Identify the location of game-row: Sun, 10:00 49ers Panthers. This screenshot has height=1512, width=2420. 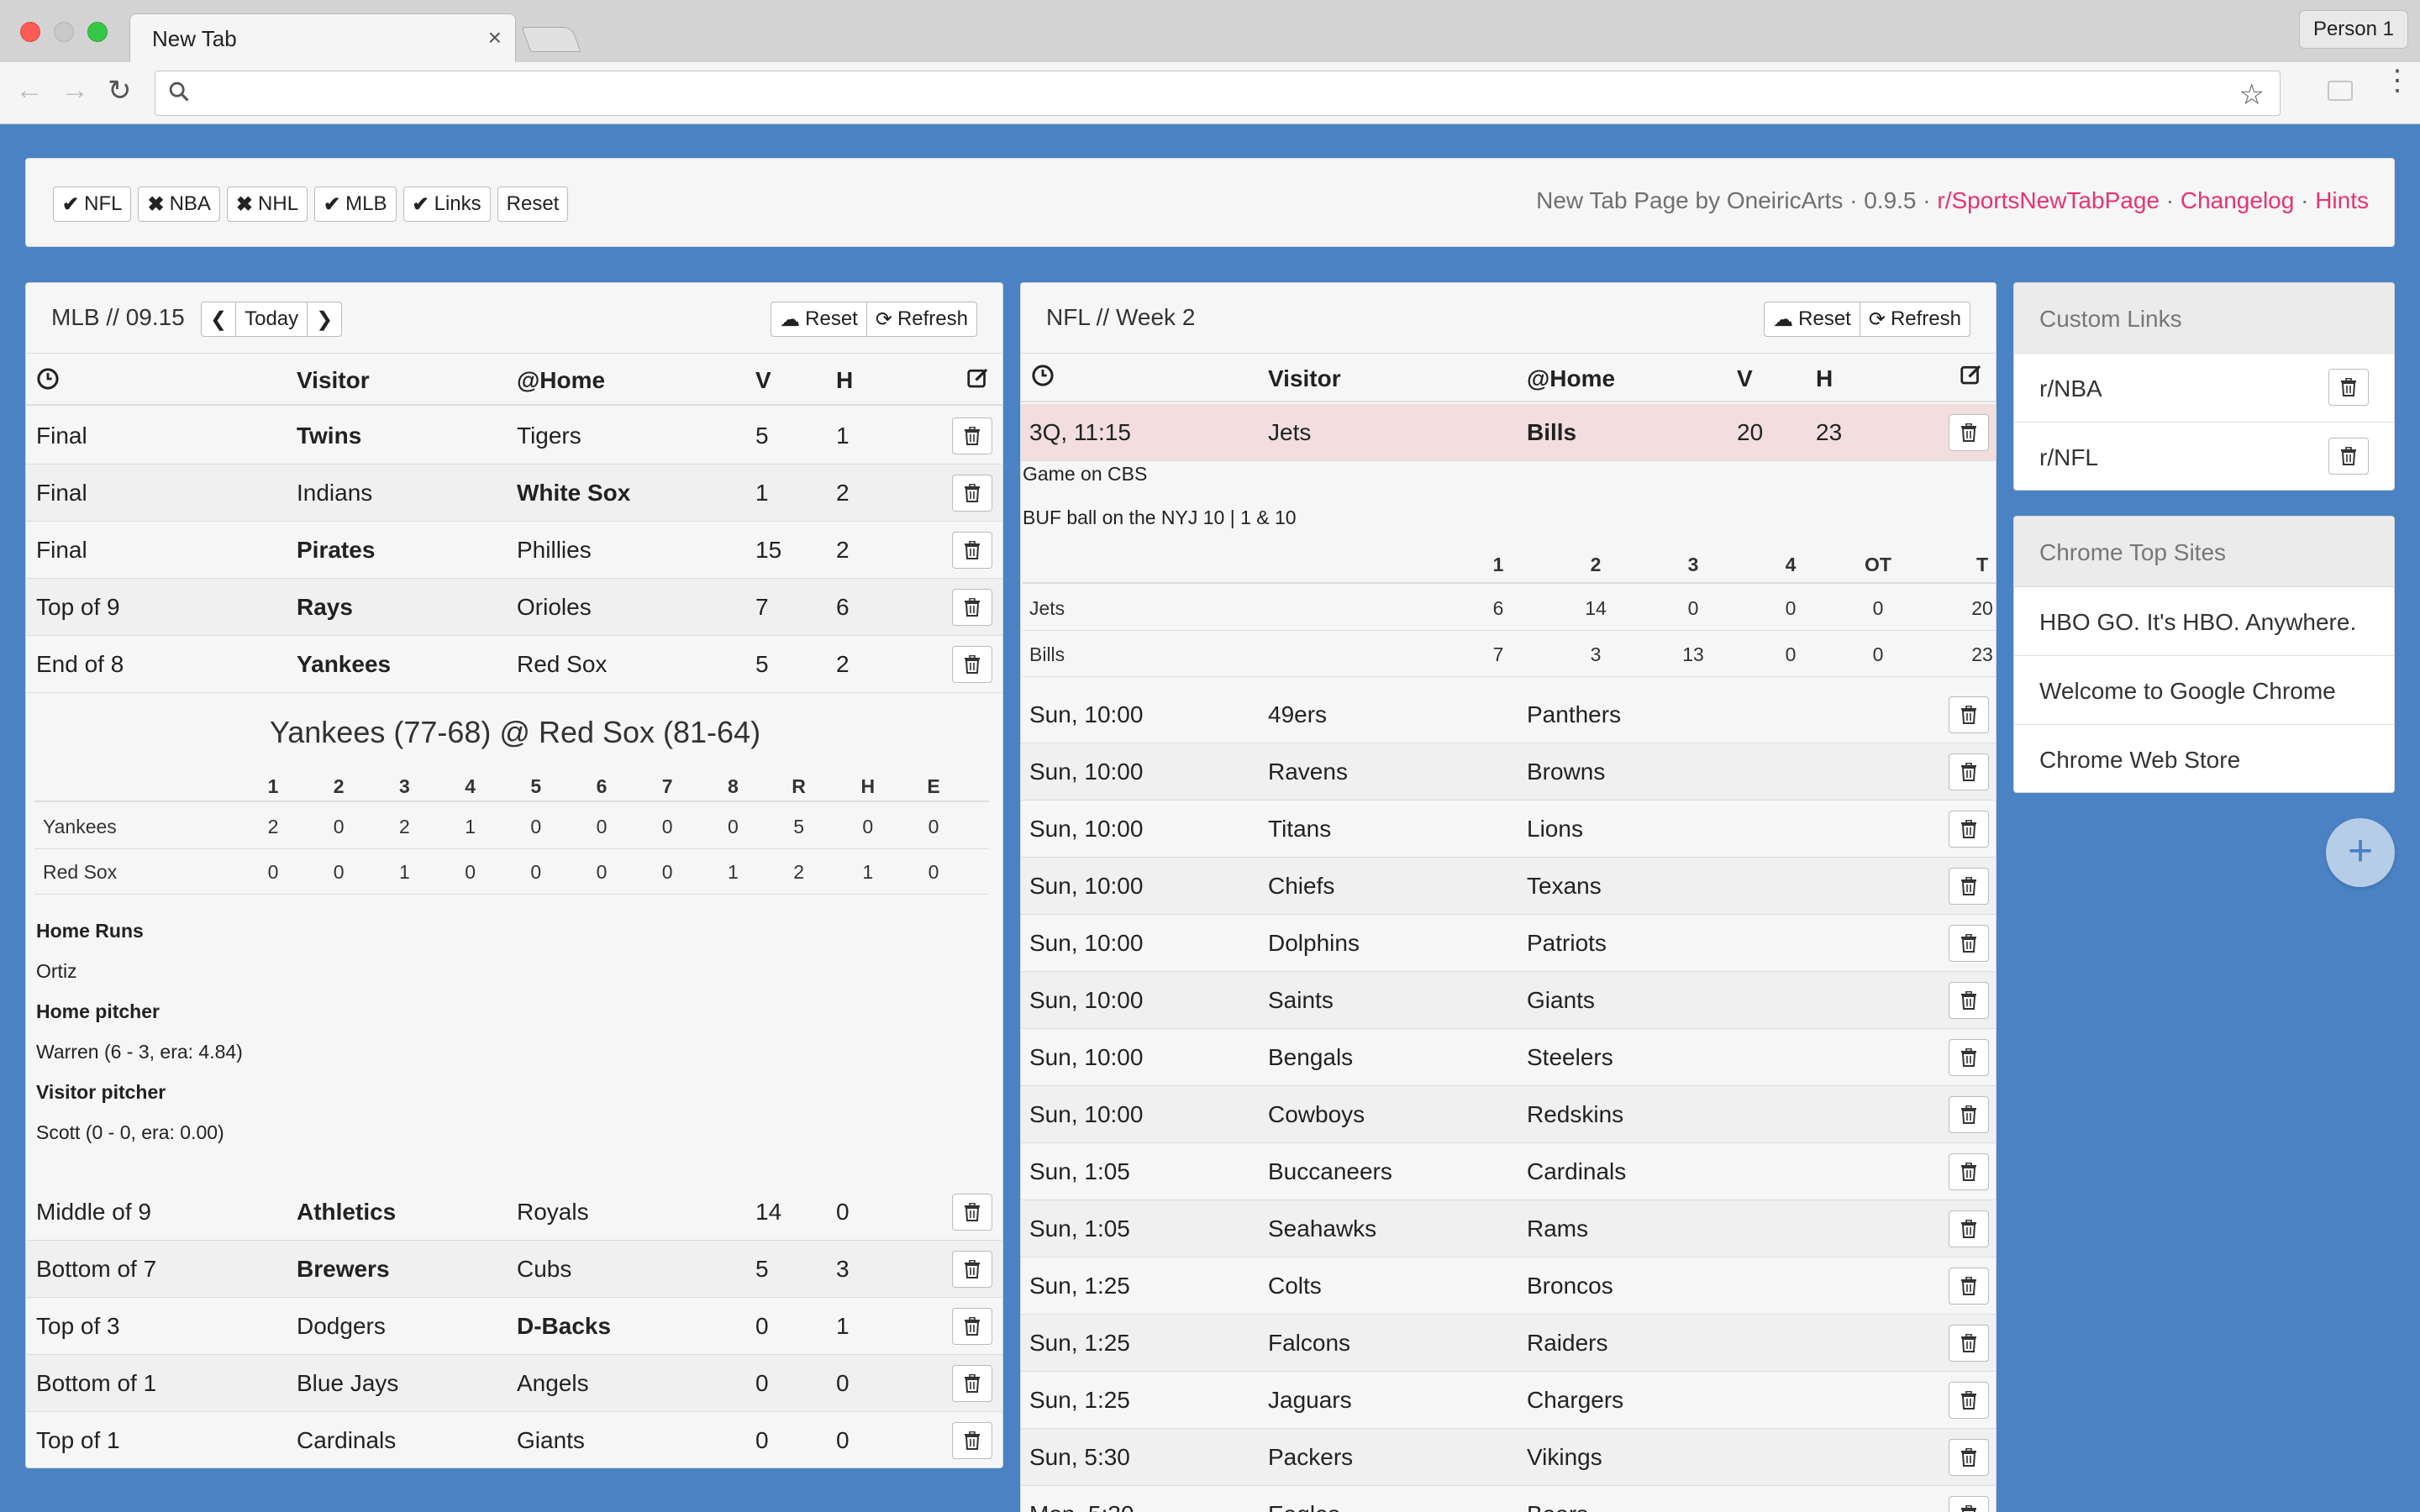
(1508, 714).